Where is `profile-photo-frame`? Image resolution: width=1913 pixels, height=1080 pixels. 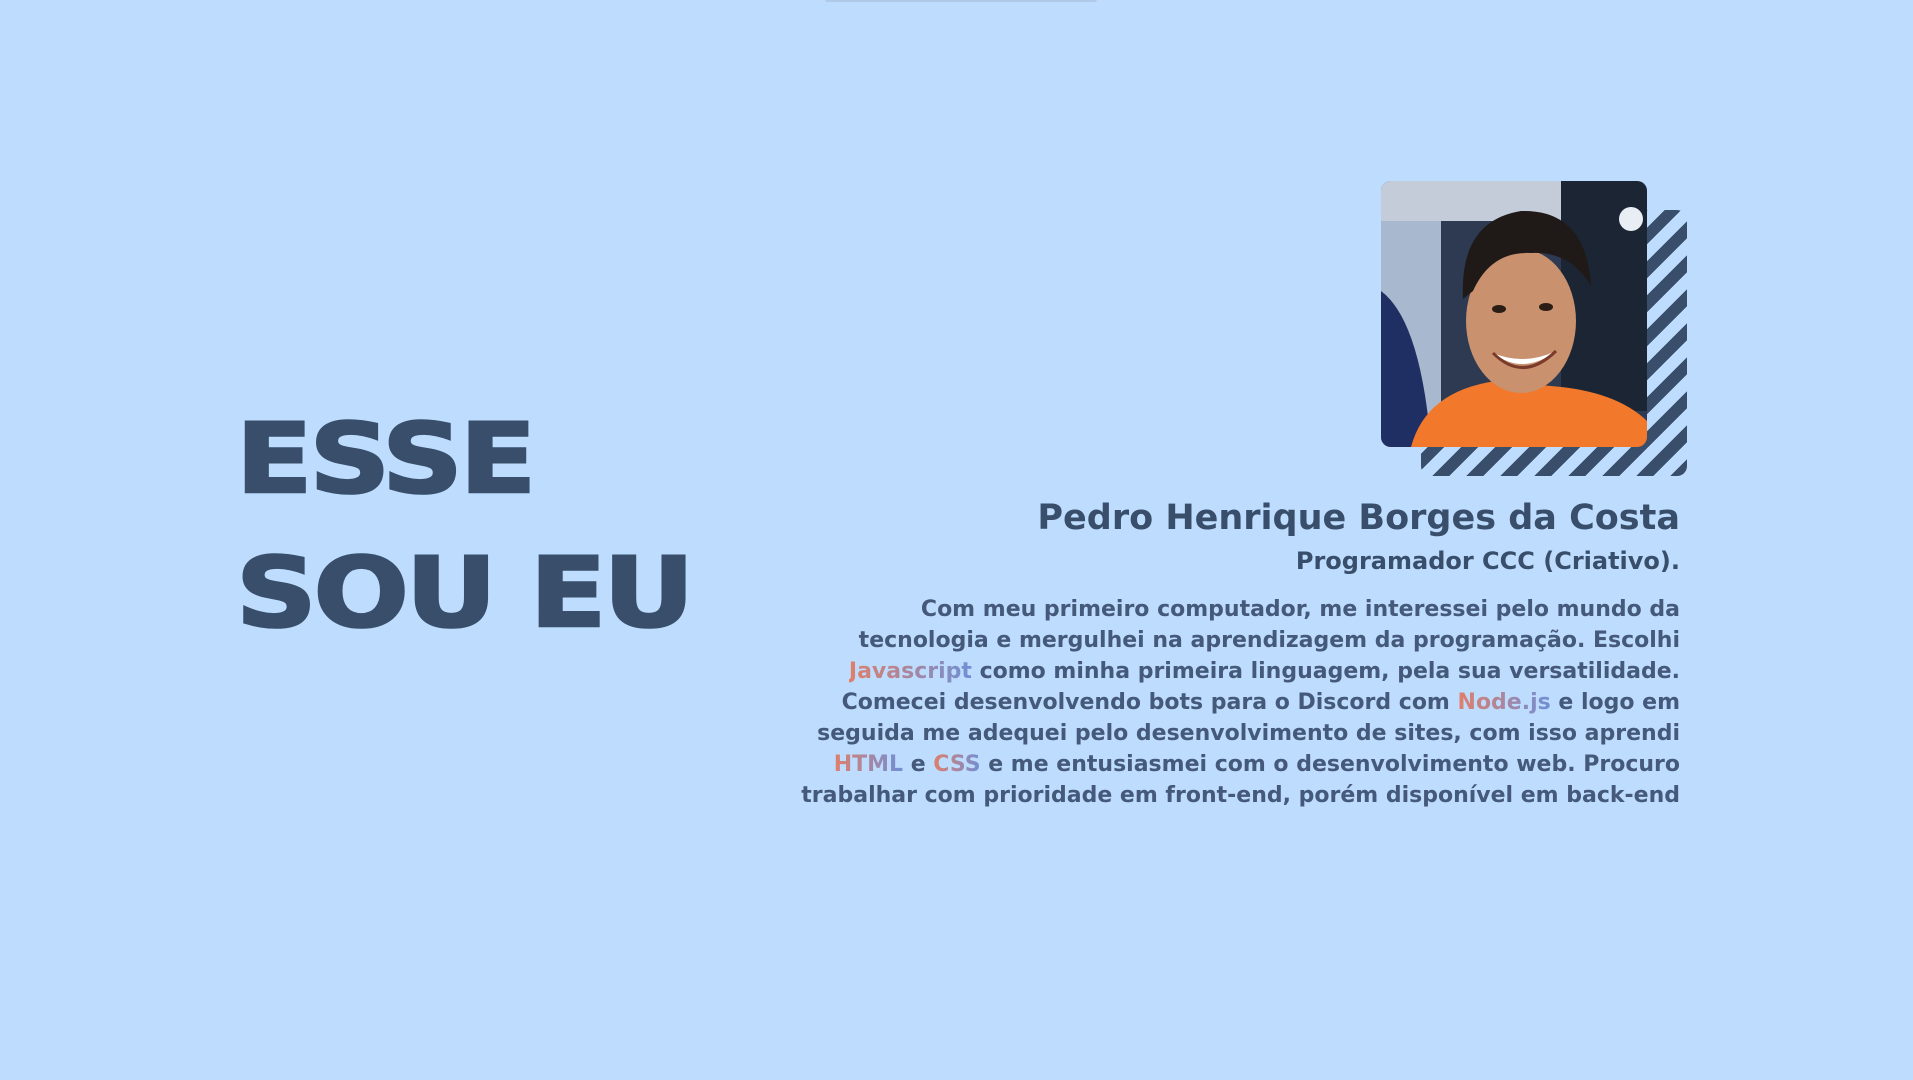
profile-photo-frame is located at coordinates (1534, 328).